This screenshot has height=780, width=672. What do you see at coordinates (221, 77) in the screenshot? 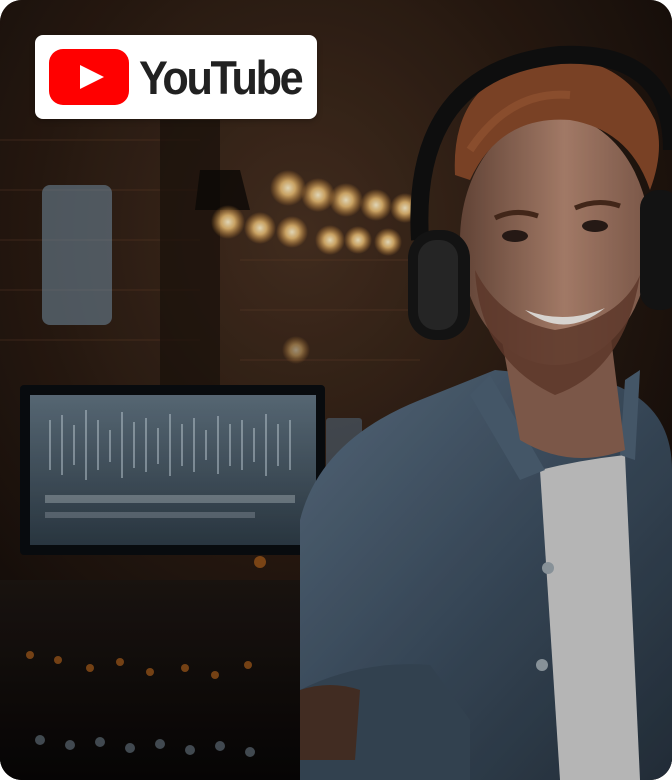
I see `youtube-wordmark: YouTube` at bounding box center [221, 77].